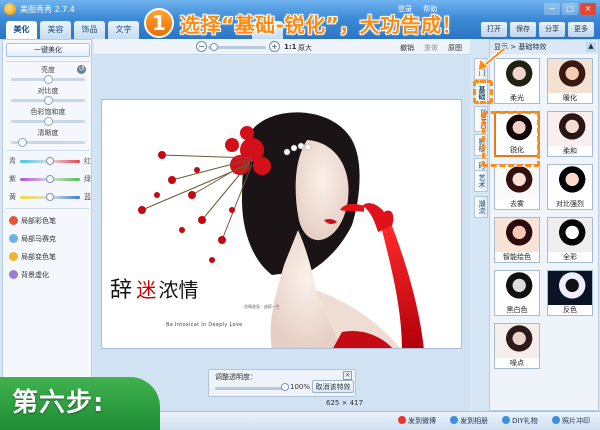 The height and width of the screenshot is (430, 600). What do you see at coordinates (237, 47) in the screenshot?
I see `zoom-slider` at bounding box center [237, 47].